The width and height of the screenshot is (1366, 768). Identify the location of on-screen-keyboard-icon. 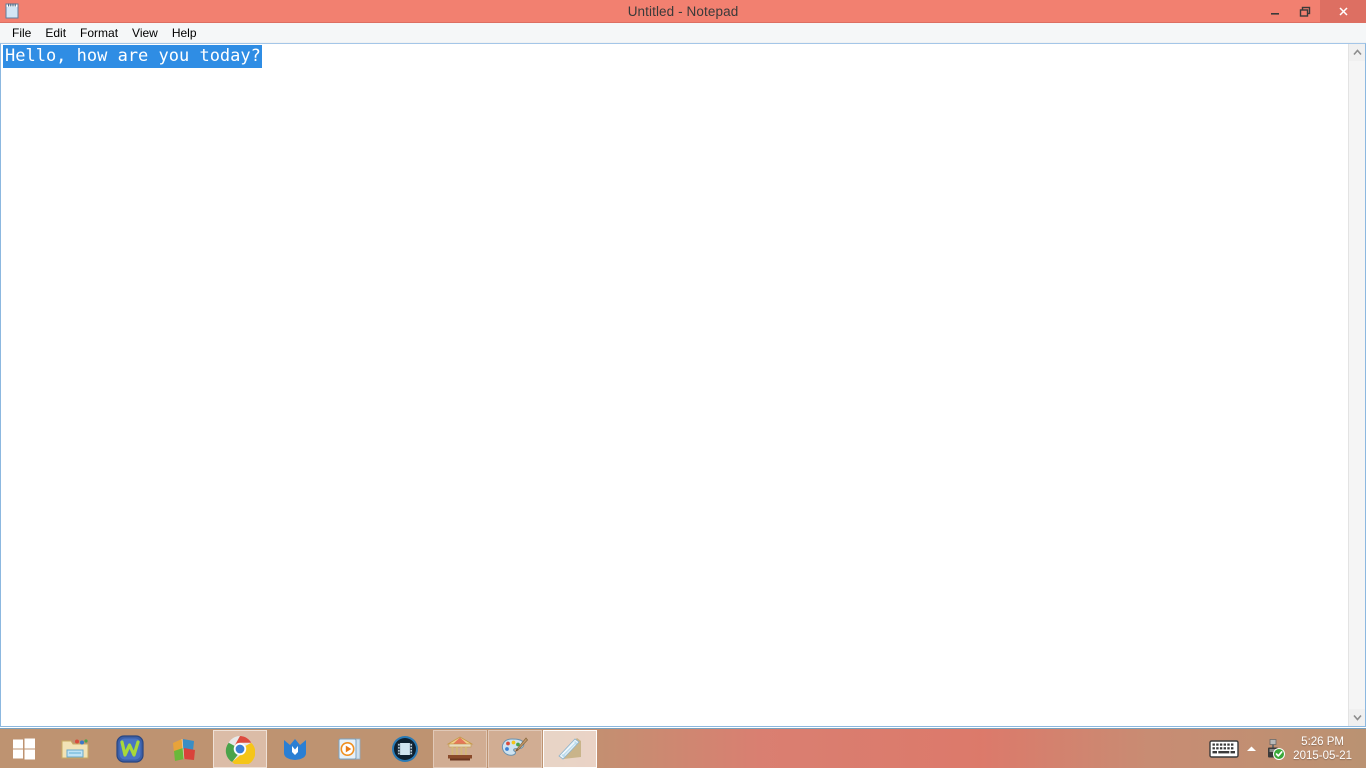
(1224, 748).